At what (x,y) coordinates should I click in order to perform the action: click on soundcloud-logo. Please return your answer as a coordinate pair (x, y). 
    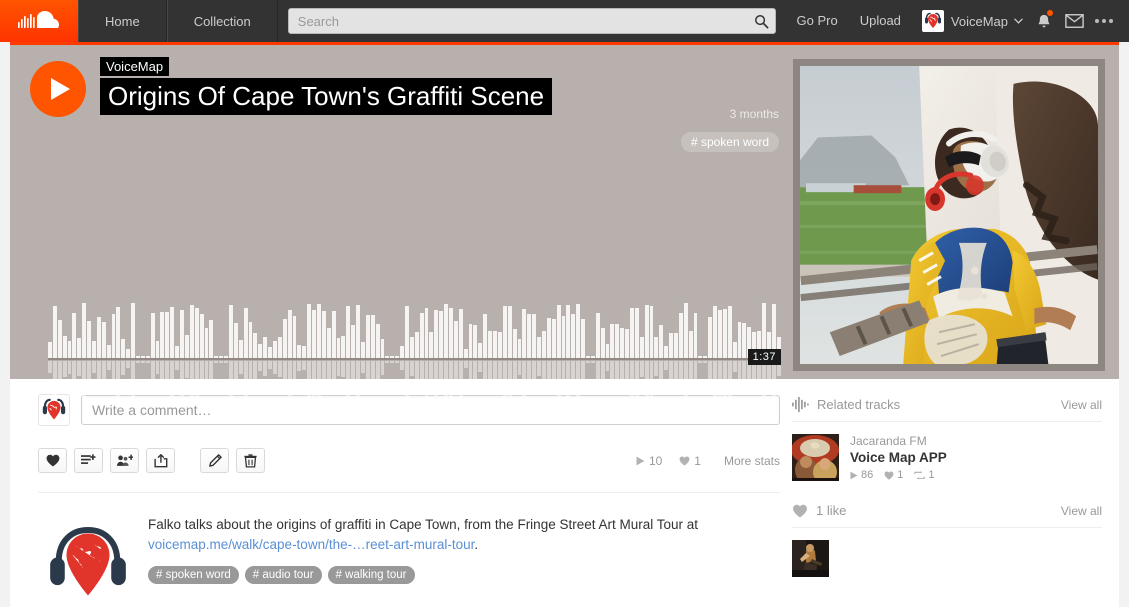
    Looking at the image, I should click on (39, 21).